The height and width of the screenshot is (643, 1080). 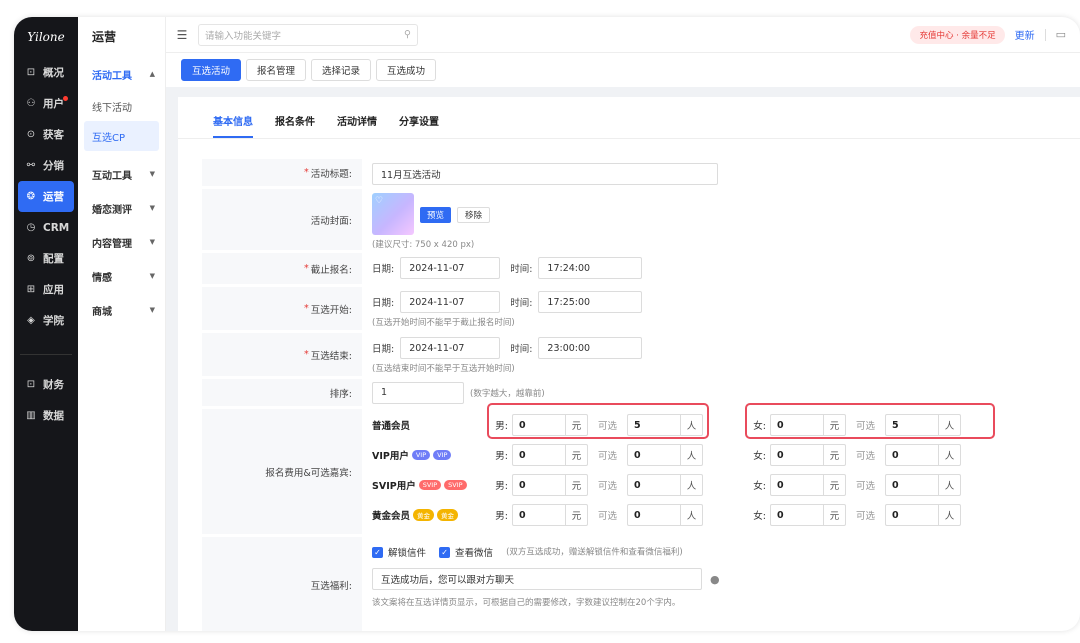 What do you see at coordinates (450, 348) in the screenshot?
I see `end-date-input: 2024-11-07` at bounding box center [450, 348].